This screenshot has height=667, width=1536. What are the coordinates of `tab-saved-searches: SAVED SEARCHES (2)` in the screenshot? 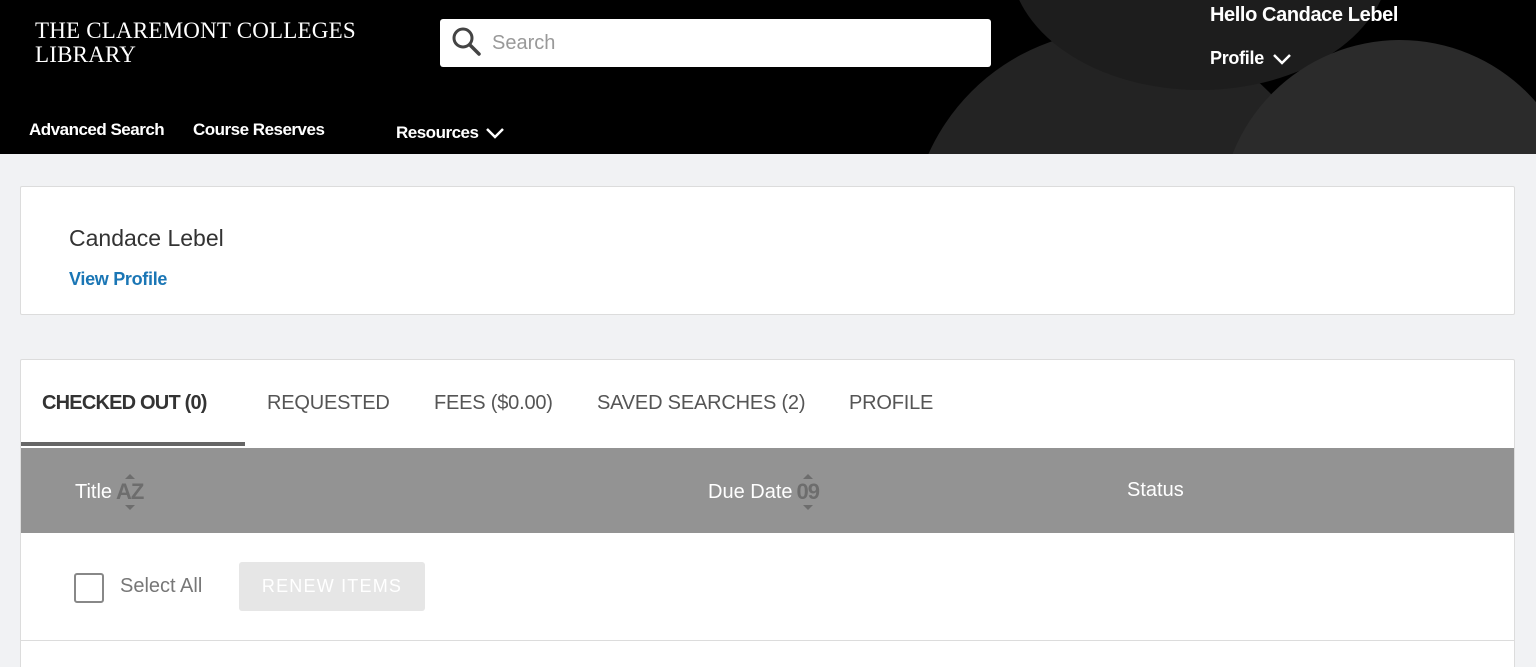 It's located at (701, 403).